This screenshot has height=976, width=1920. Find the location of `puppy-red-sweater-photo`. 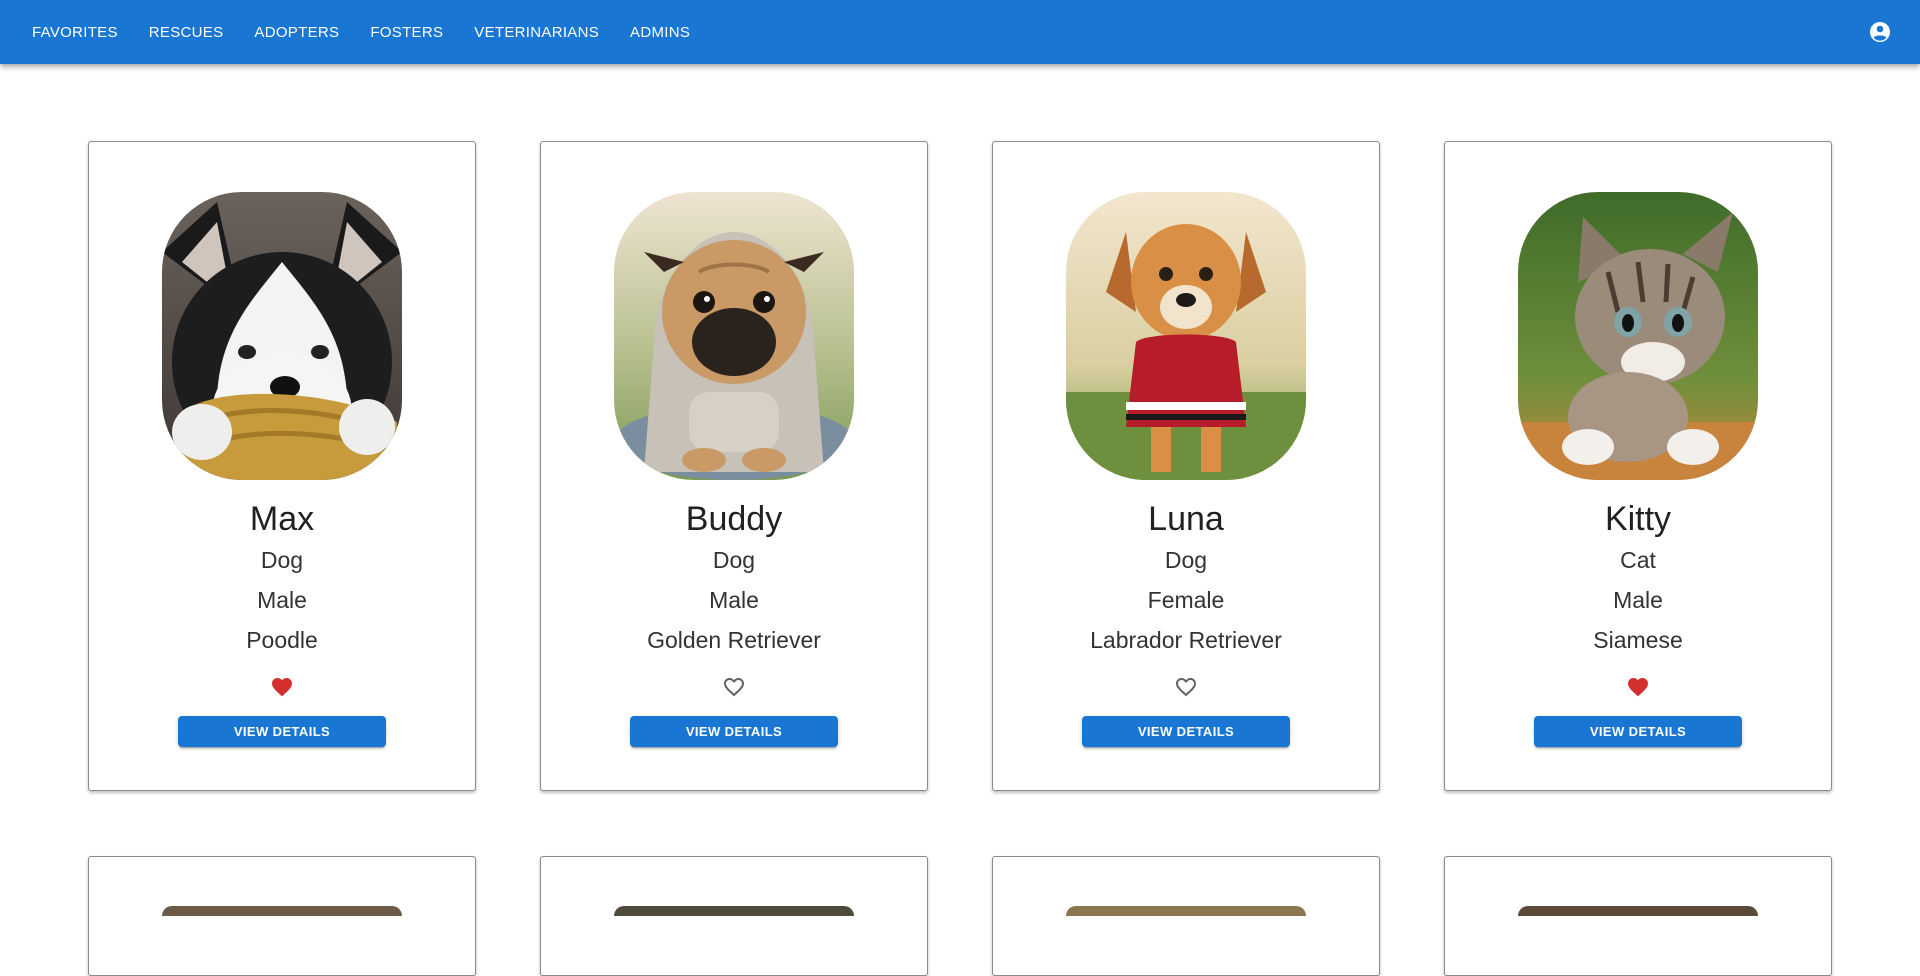

puppy-red-sweater-photo is located at coordinates (1186, 336).